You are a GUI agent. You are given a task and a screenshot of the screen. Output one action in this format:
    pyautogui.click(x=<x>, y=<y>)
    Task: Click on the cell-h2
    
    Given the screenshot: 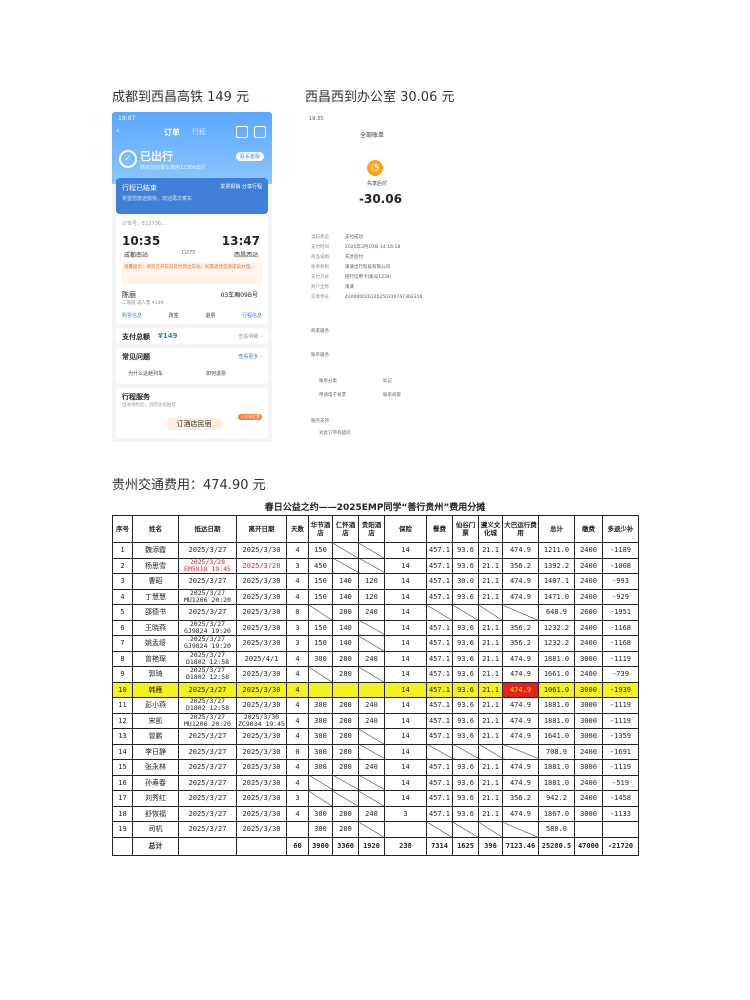 What is the action you would take?
    pyautogui.click(x=345, y=565)
    